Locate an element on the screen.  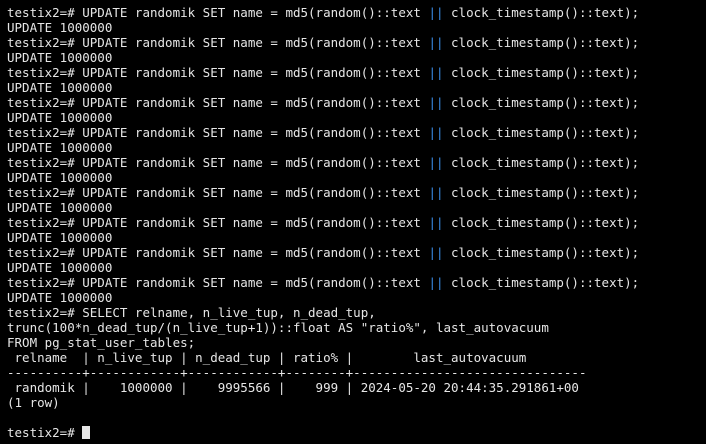
select-command-line-3: FROM pg_stat_user_tables; is located at coordinates (101, 342).